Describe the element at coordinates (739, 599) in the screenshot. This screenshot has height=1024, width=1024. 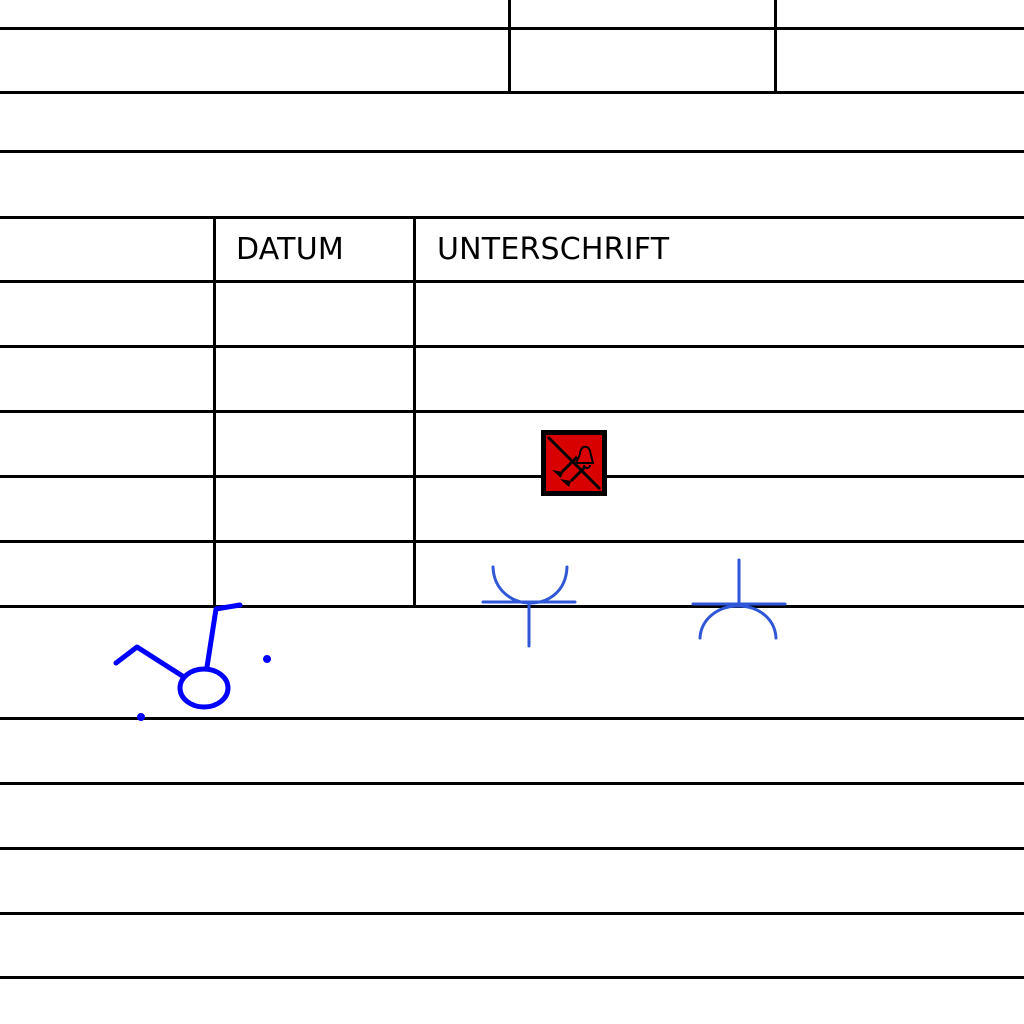
I see `signature-mark-right` at that location.